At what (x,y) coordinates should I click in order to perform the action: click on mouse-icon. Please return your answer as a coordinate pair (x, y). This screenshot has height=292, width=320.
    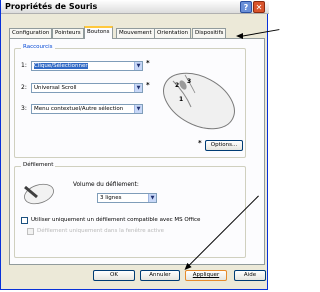
    Looking at the image, I should click on (199, 101).